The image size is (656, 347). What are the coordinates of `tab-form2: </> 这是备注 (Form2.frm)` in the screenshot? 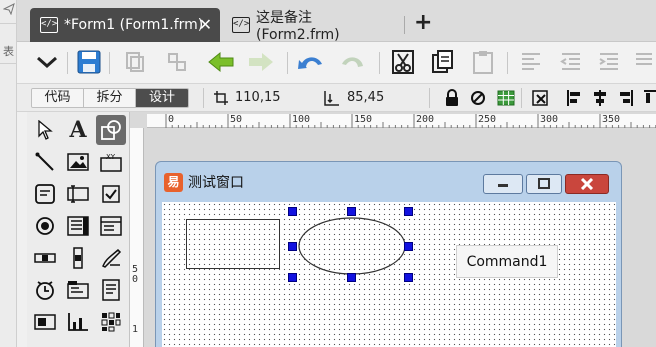 It's located at (312, 25).